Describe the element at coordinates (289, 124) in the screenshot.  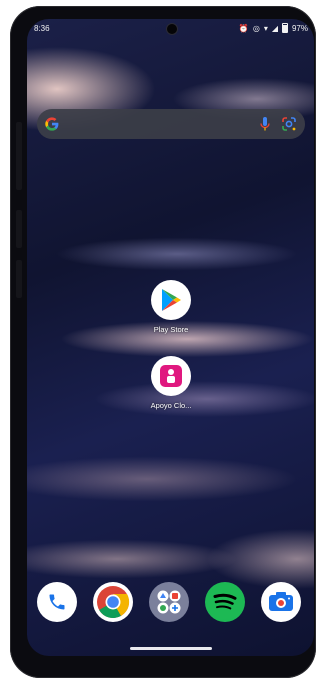
I see `google-lens-icon` at that location.